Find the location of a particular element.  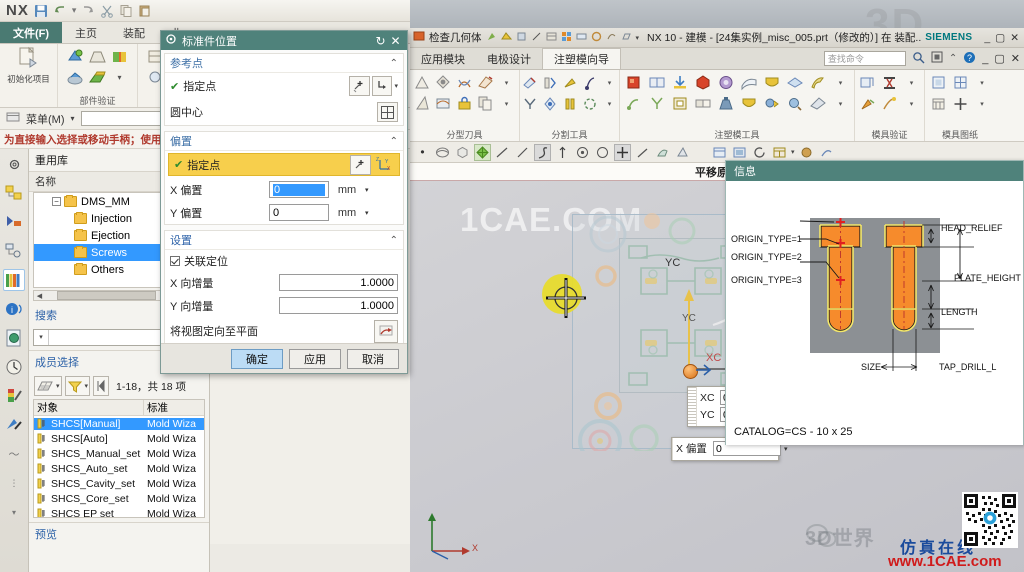

mold-tool-b6-icon is located at coordinates (748, 103).